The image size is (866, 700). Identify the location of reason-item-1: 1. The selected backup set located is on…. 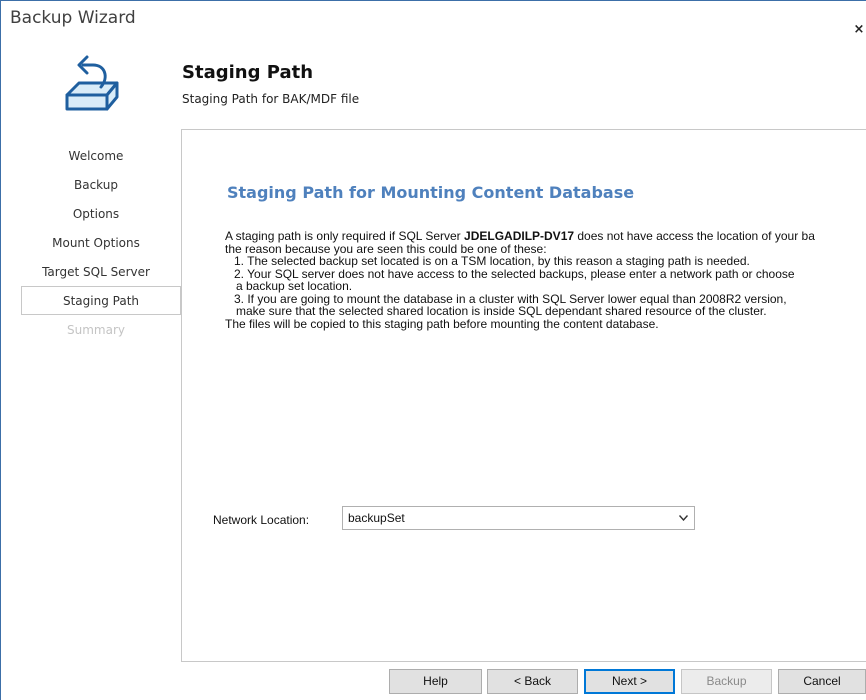
(492, 261).